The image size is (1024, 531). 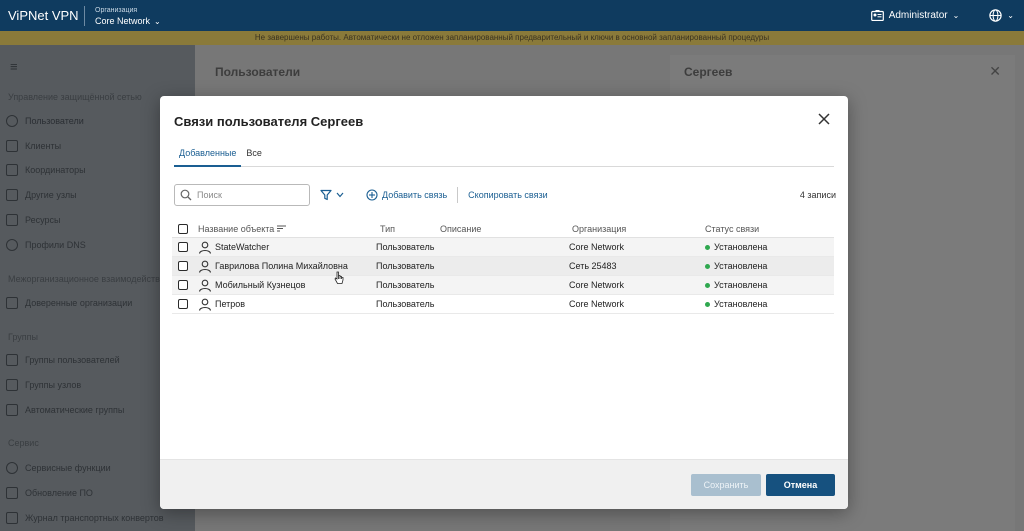 I want to click on row-name: Петров, so click(x=230, y=304).